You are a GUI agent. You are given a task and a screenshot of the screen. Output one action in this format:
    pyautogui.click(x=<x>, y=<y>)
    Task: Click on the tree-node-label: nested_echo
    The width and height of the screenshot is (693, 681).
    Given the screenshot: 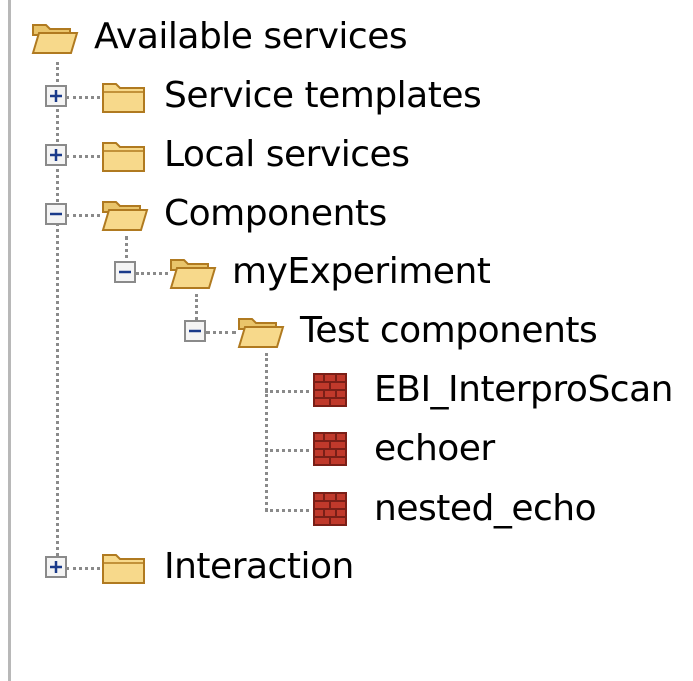 What is the action you would take?
    pyautogui.click(x=485, y=508)
    